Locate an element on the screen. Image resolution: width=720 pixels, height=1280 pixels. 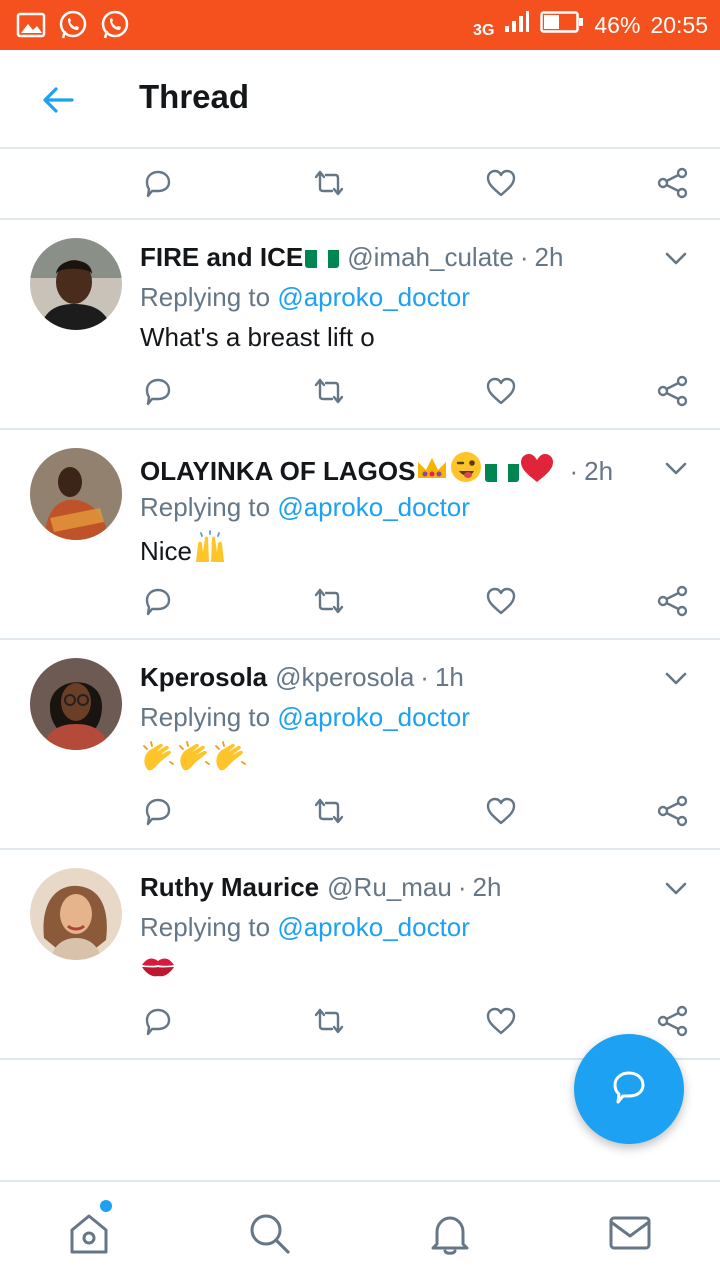
user-handle: @imah_culate is located at coordinates (430, 257).